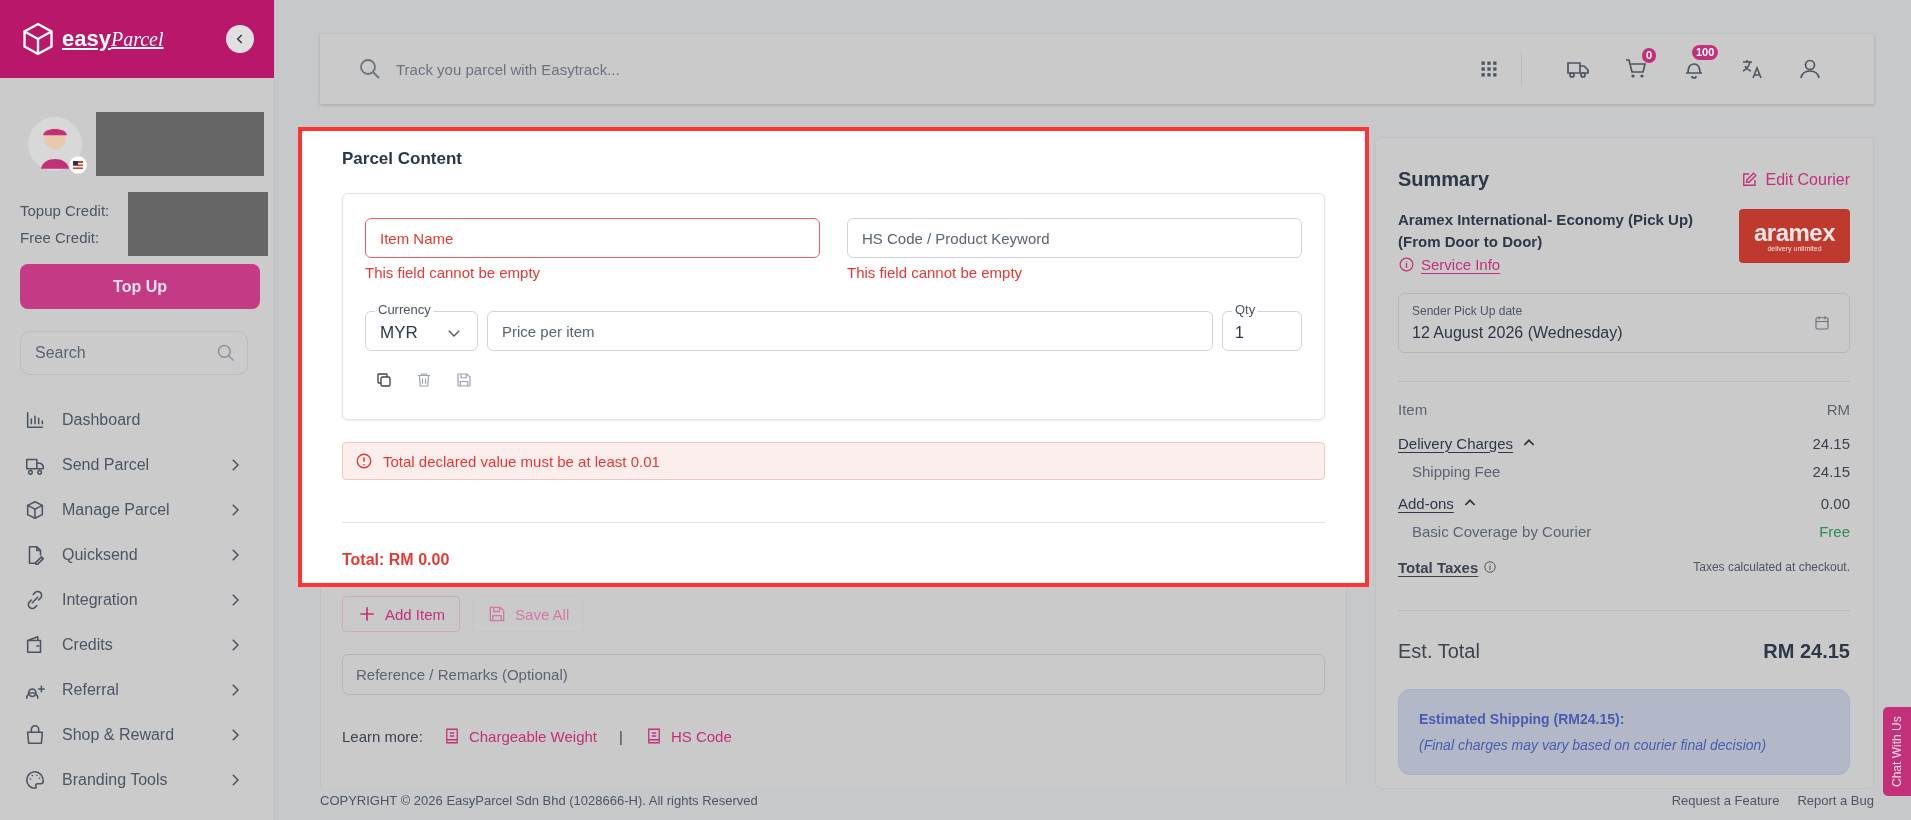 This screenshot has width=1911, height=820. I want to click on credit-label: Free Credit:, so click(60, 237).